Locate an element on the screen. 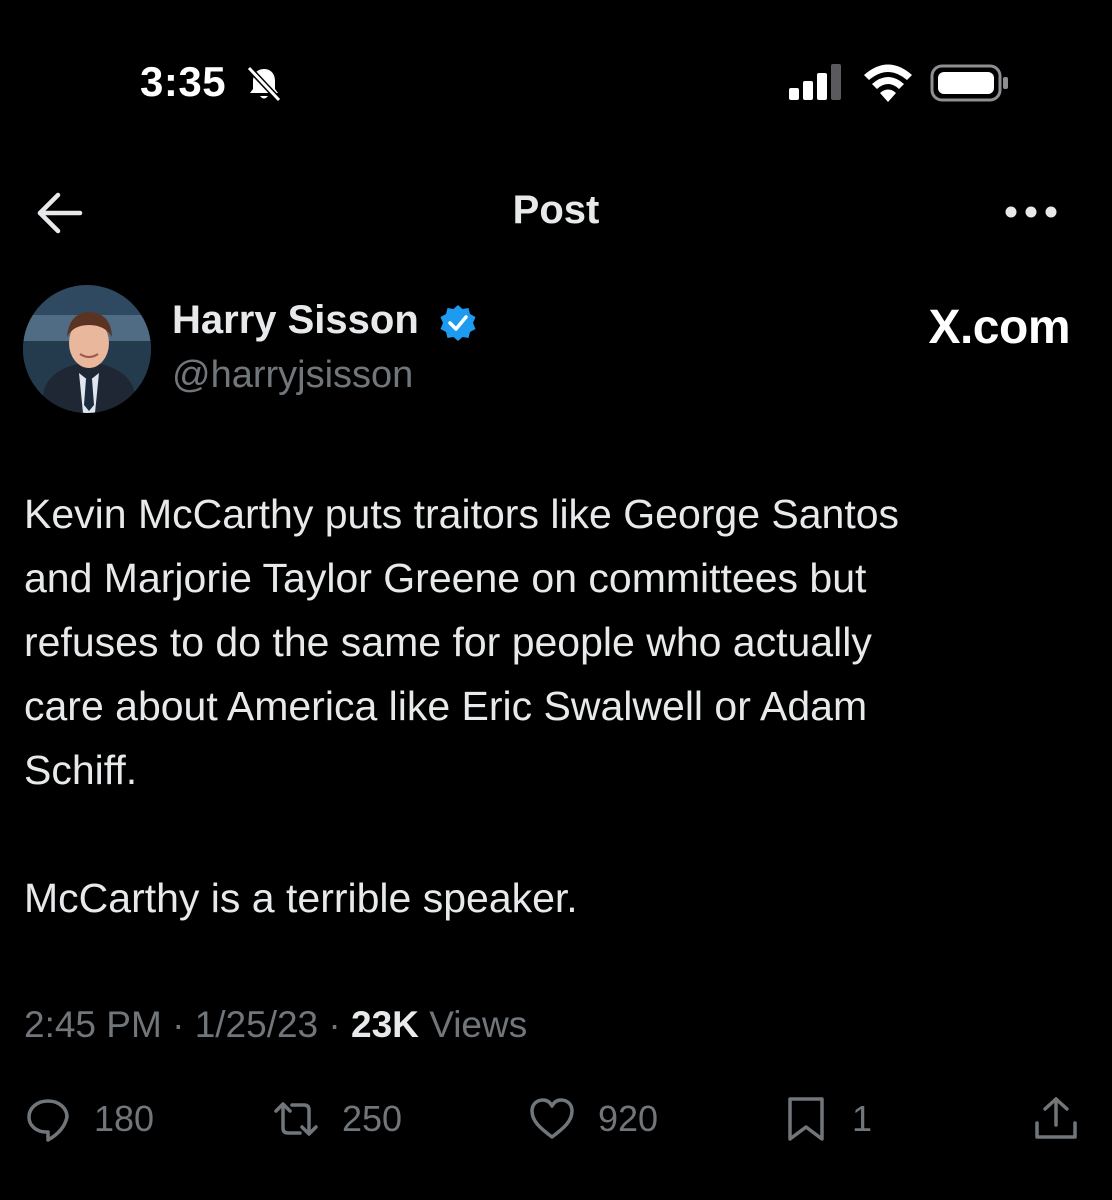 The image size is (1112, 1200). status-time: 3:35 is located at coordinates (183, 81).